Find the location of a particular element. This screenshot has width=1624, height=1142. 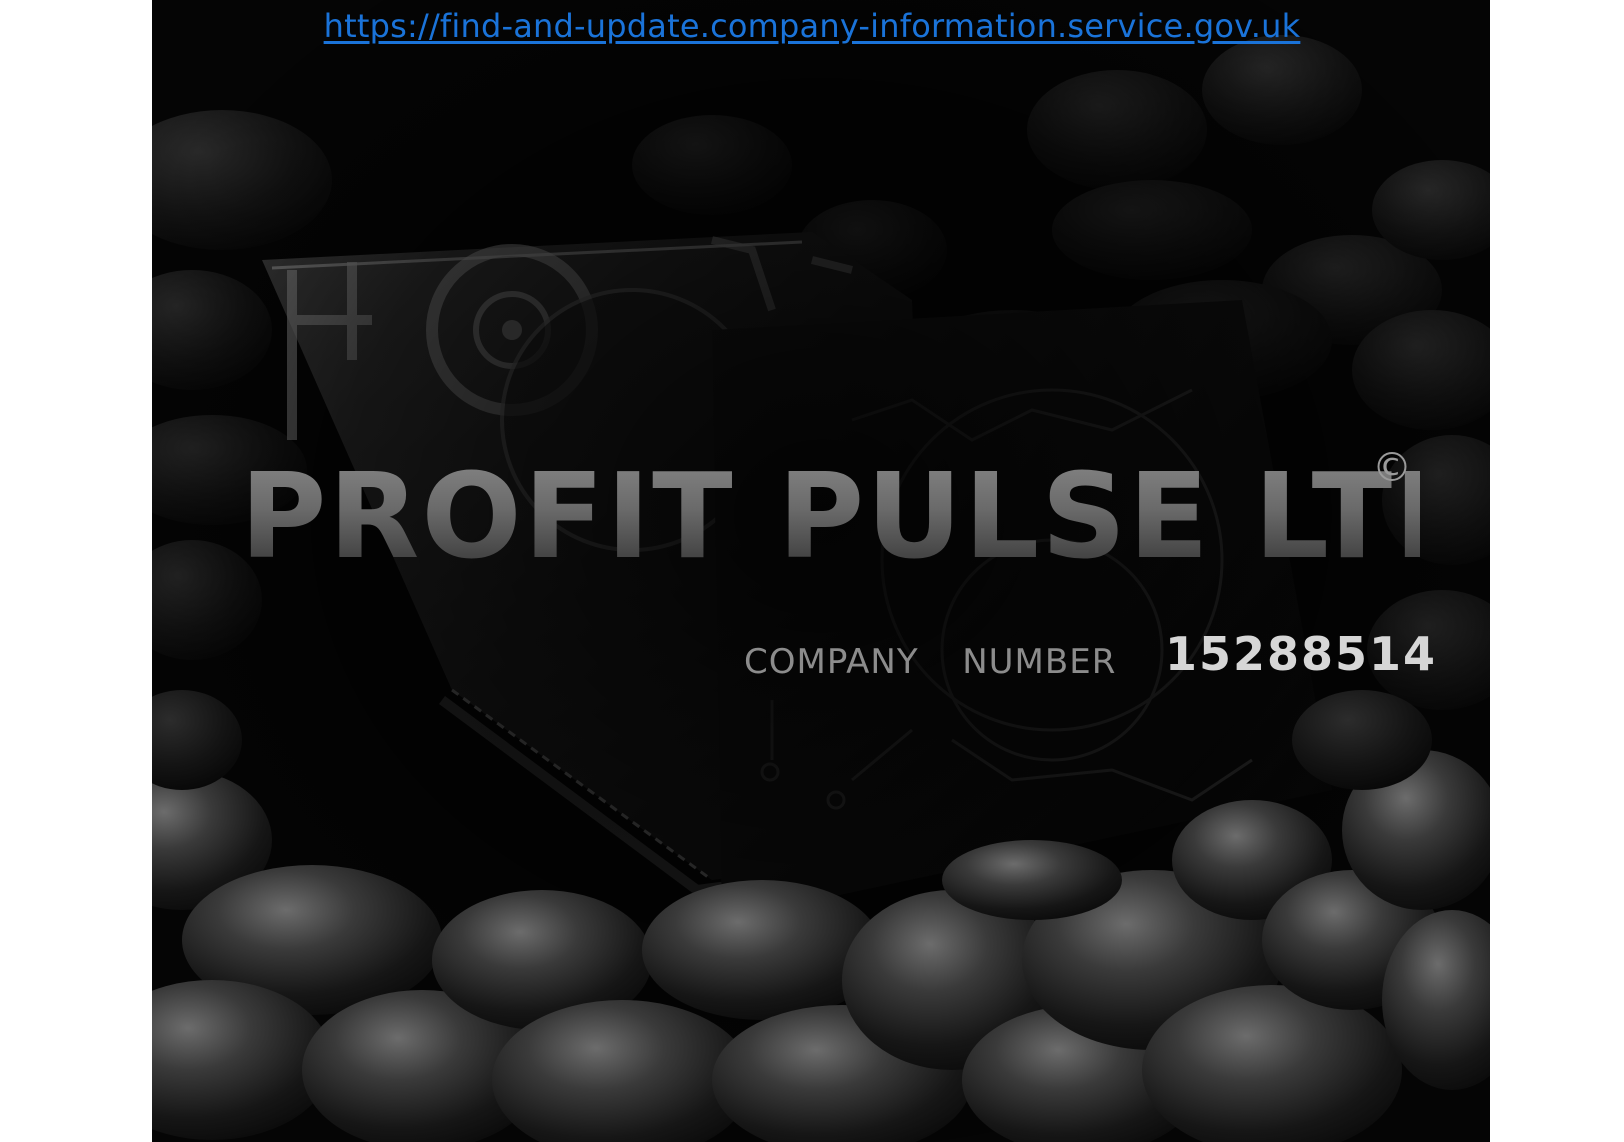

company-name-title: PROFIT PULSE LTD is located at coordinates (865, 516).